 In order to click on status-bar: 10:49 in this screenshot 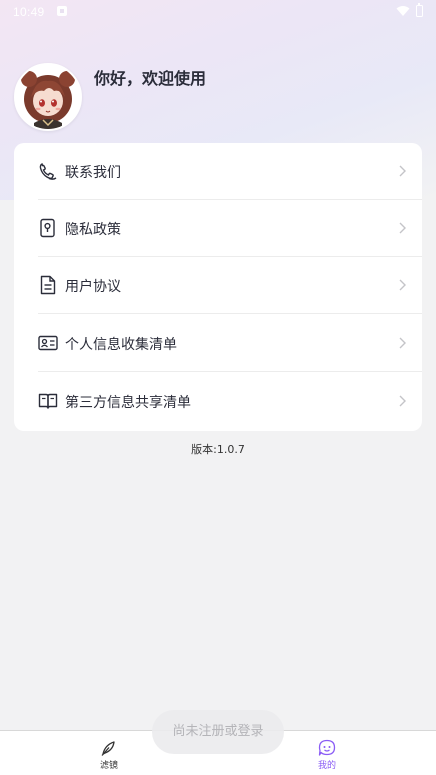, I will do `click(218, 12)`.